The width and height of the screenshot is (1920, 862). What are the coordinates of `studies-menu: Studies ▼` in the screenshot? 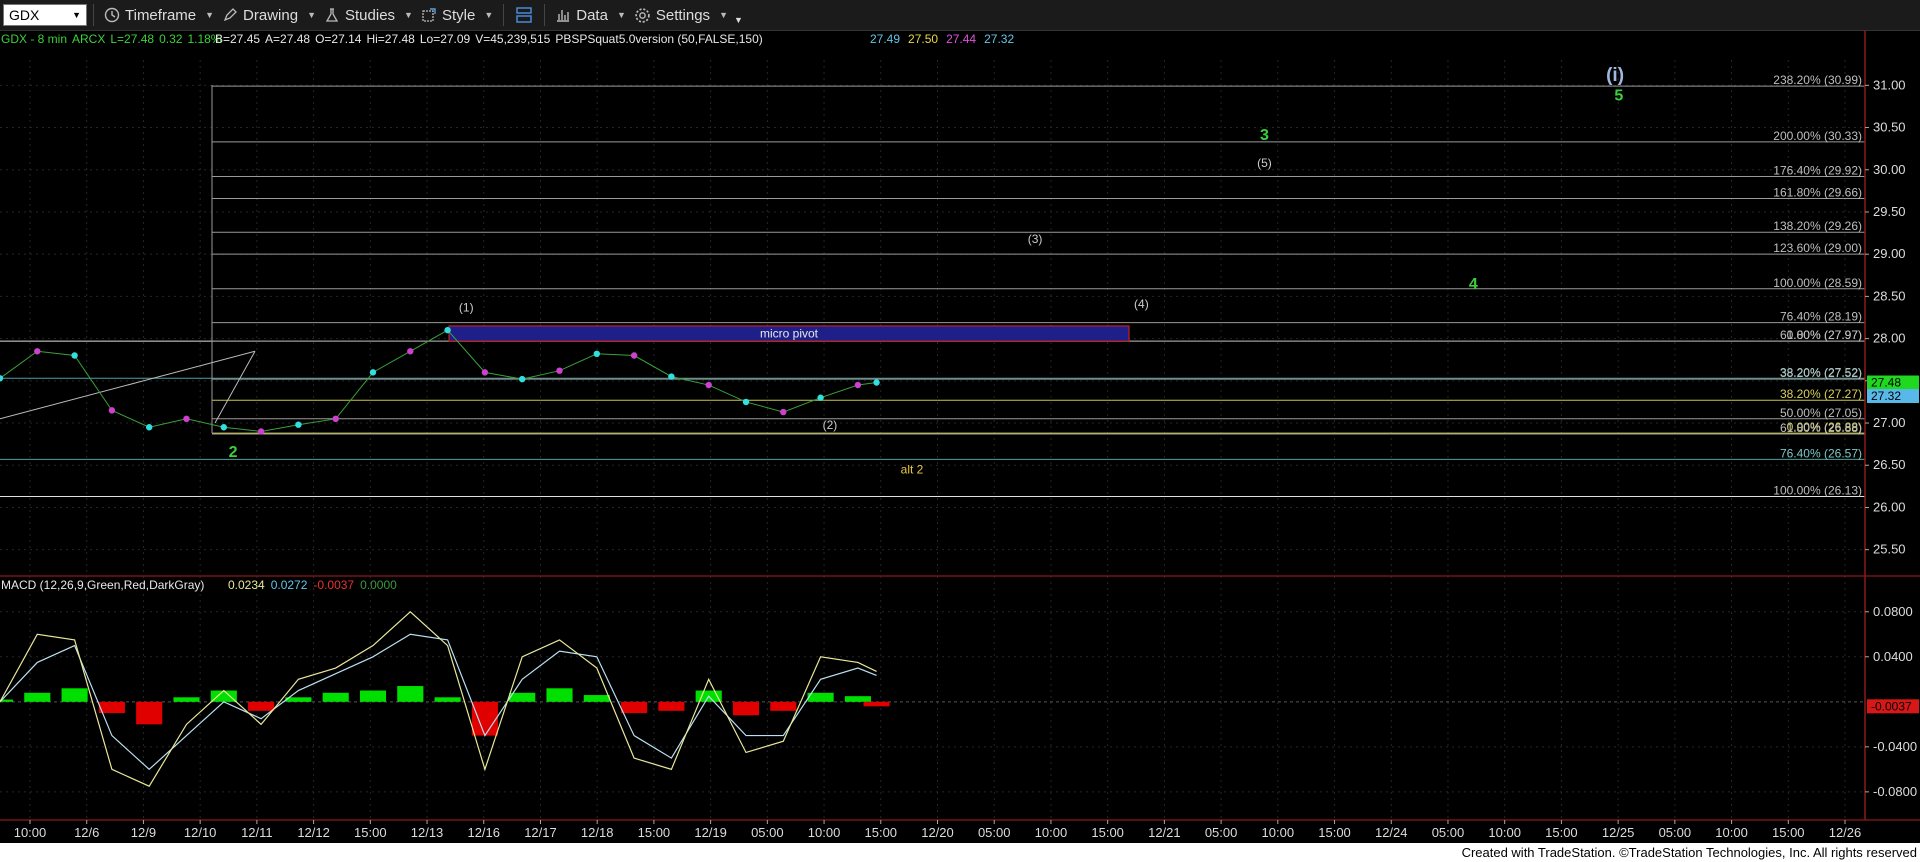 It's located at (368, 15).